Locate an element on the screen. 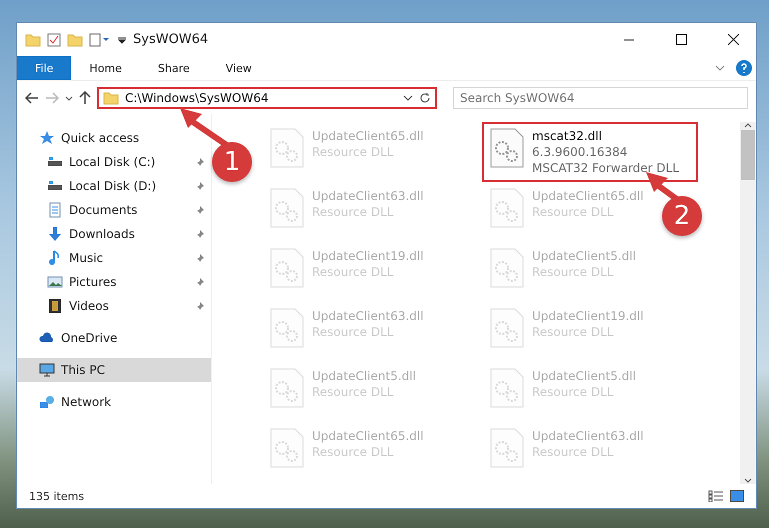 This screenshot has width=769, height=528. sidebar-item: Videos is located at coordinates (114, 306).